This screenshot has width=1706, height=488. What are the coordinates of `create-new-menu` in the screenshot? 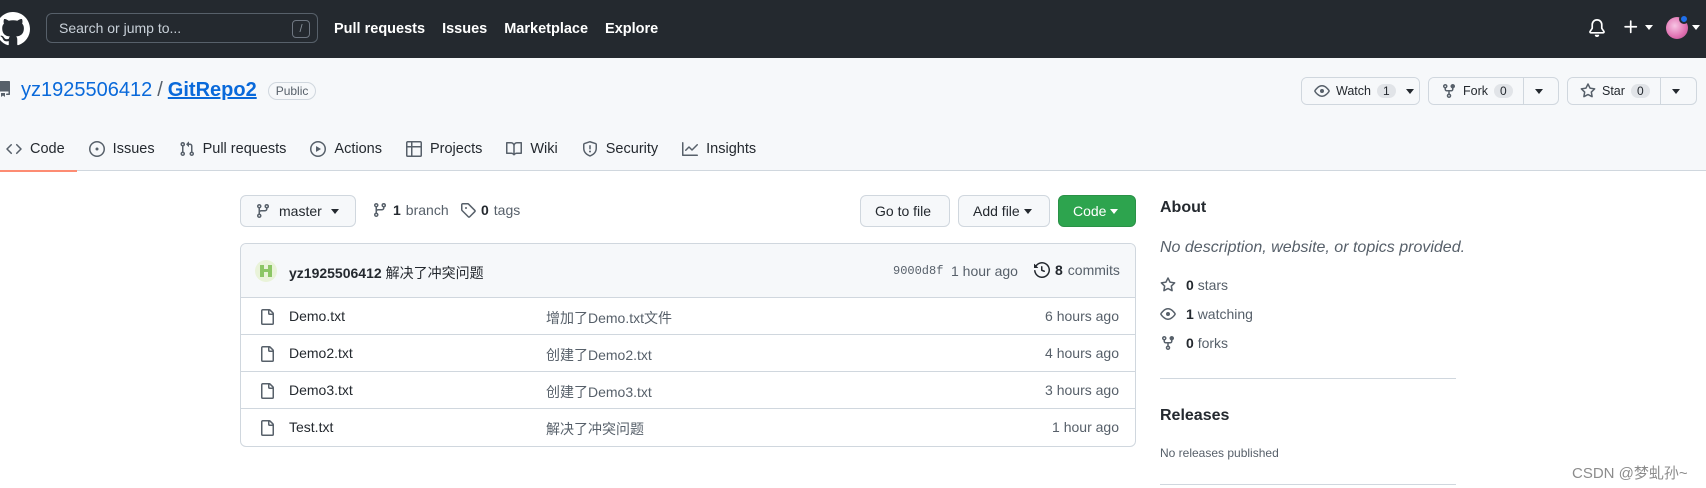 It's located at (1637, 27).